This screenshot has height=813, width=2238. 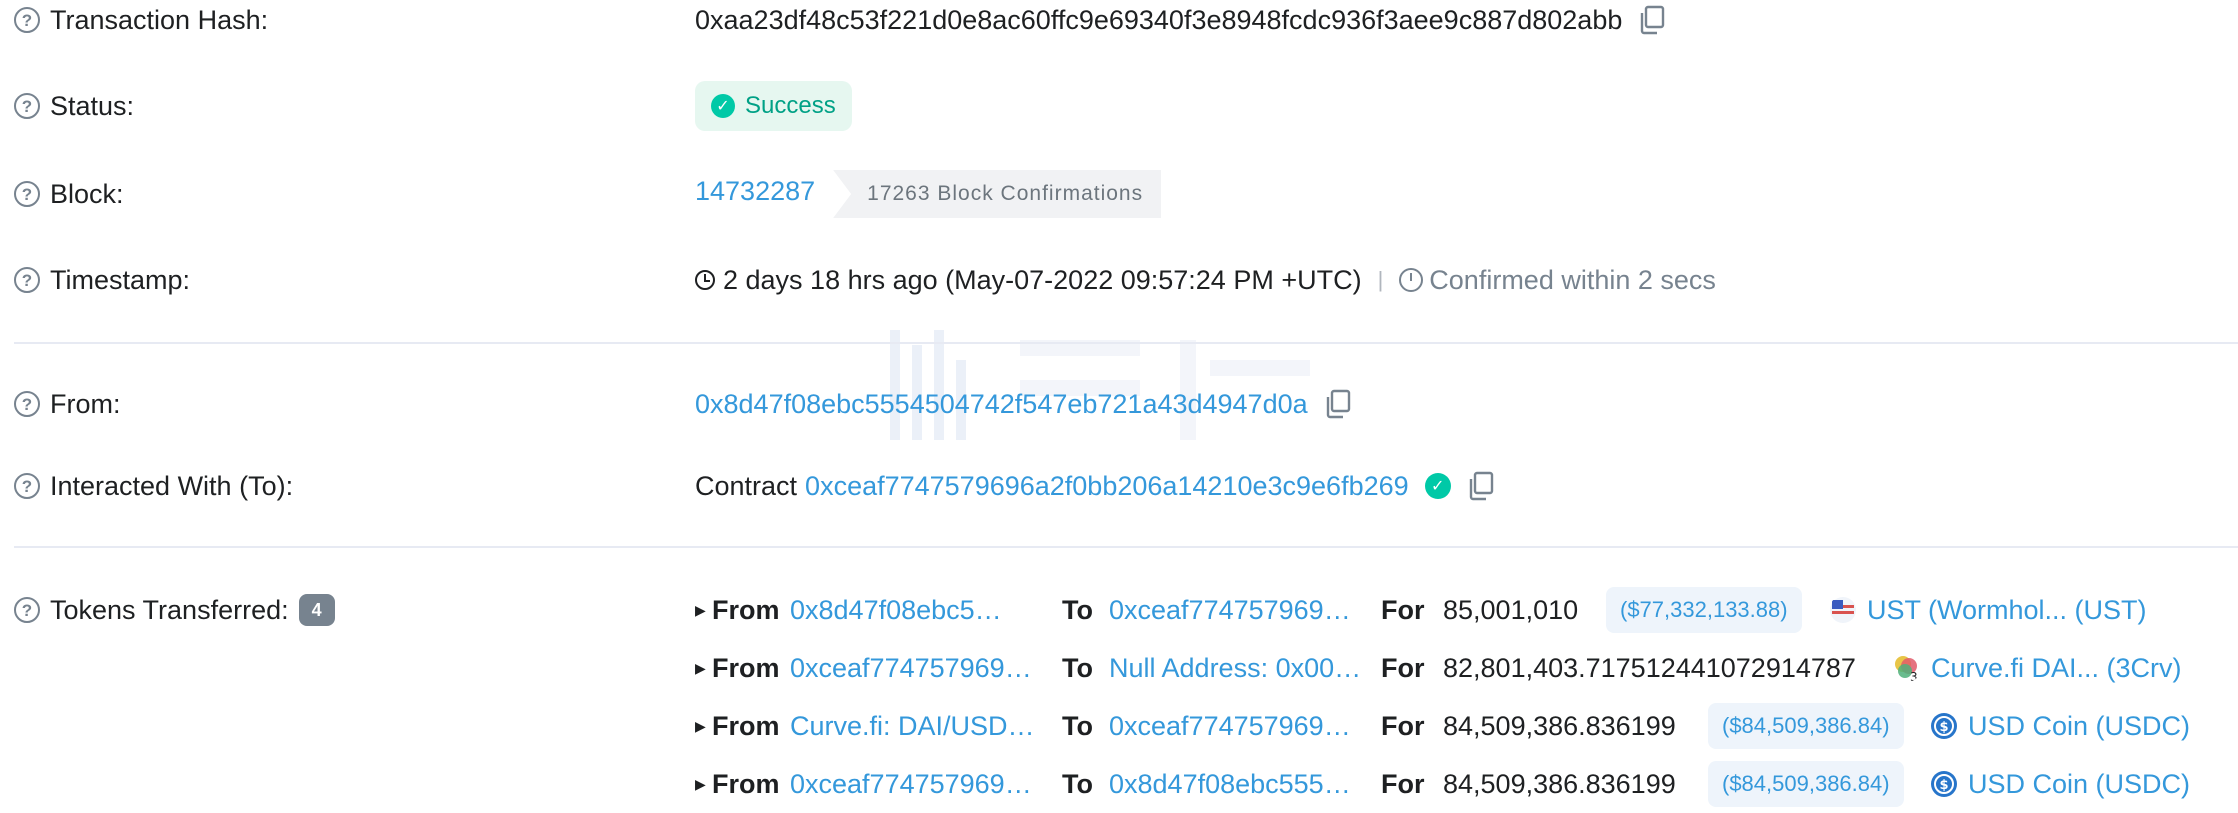 What do you see at coordinates (172, 485) in the screenshot?
I see `interacted-with-label: Interacted With (To):` at bounding box center [172, 485].